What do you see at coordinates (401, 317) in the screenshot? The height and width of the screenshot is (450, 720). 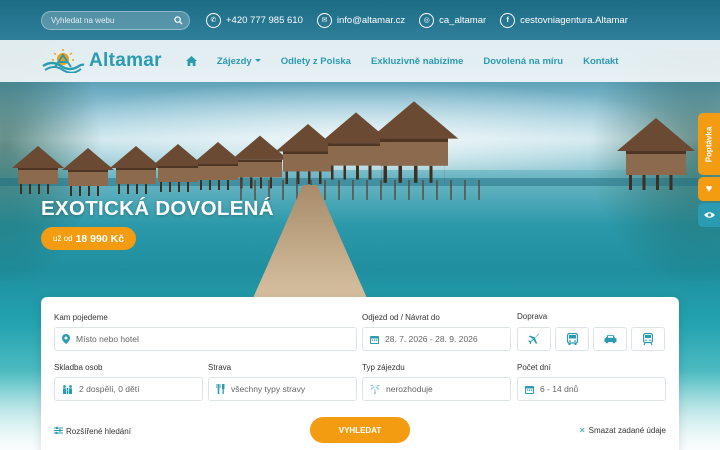 I see `dates-label: Odjezd od / Návrat do` at bounding box center [401, 317].